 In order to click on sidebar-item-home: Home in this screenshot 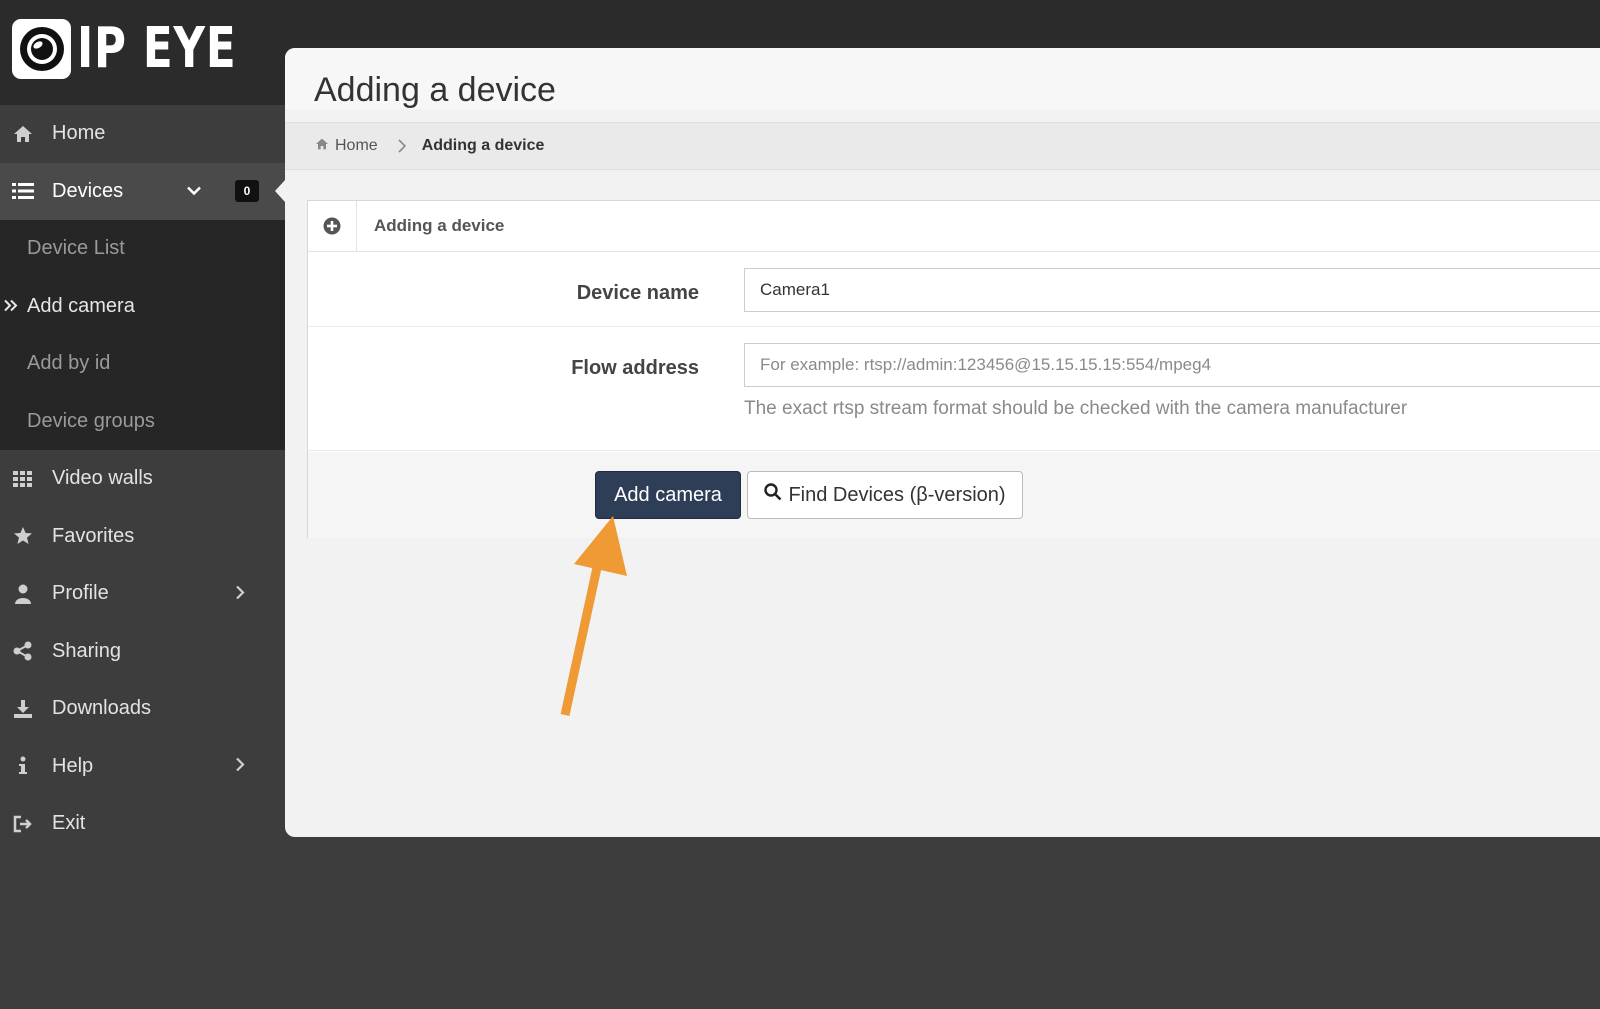, I will do `click(142, 134)`.